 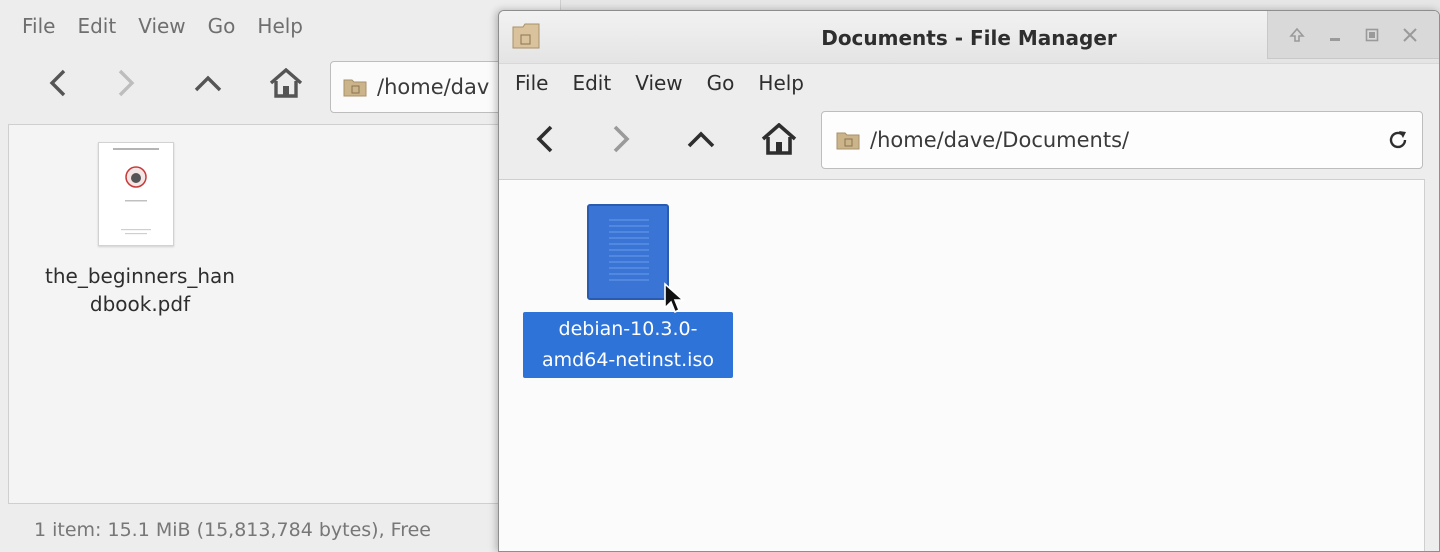 I want to click on iso-file-name-line2: amd64-netinst.iso, so click(x=628, y=360).